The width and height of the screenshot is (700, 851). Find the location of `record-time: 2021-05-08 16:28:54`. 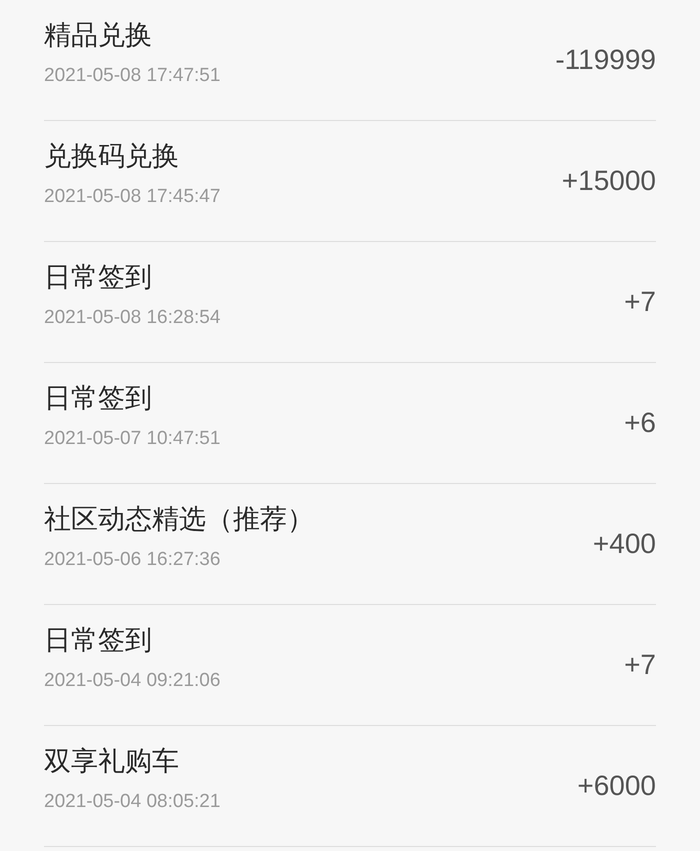

record-time: 2021-05-08 16:28:54 is located at coordinates (132, 318).